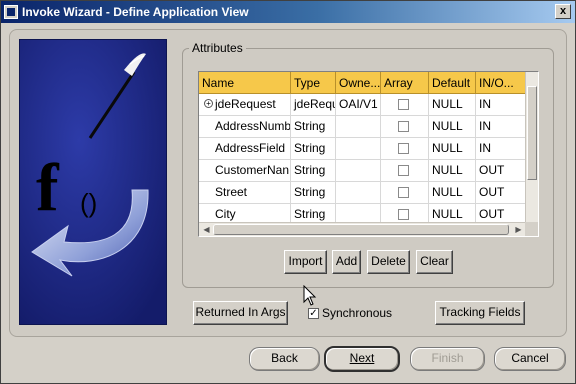 The width and height of the screenshot is (576, 384). I want to click on horizontal-scroll-thumb, so click(361, 229).